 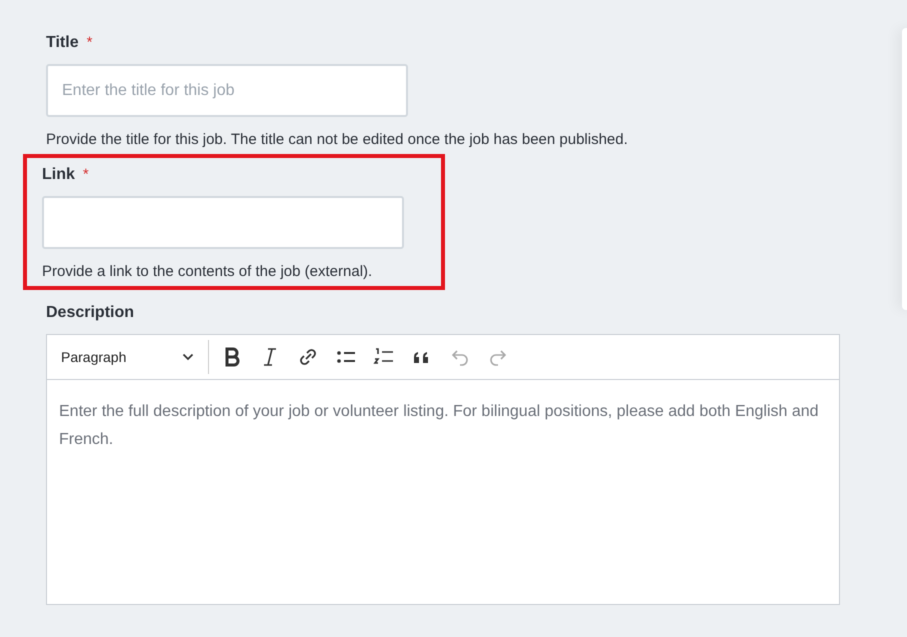 I want to click on link-icon, so click(x=308, y=357).